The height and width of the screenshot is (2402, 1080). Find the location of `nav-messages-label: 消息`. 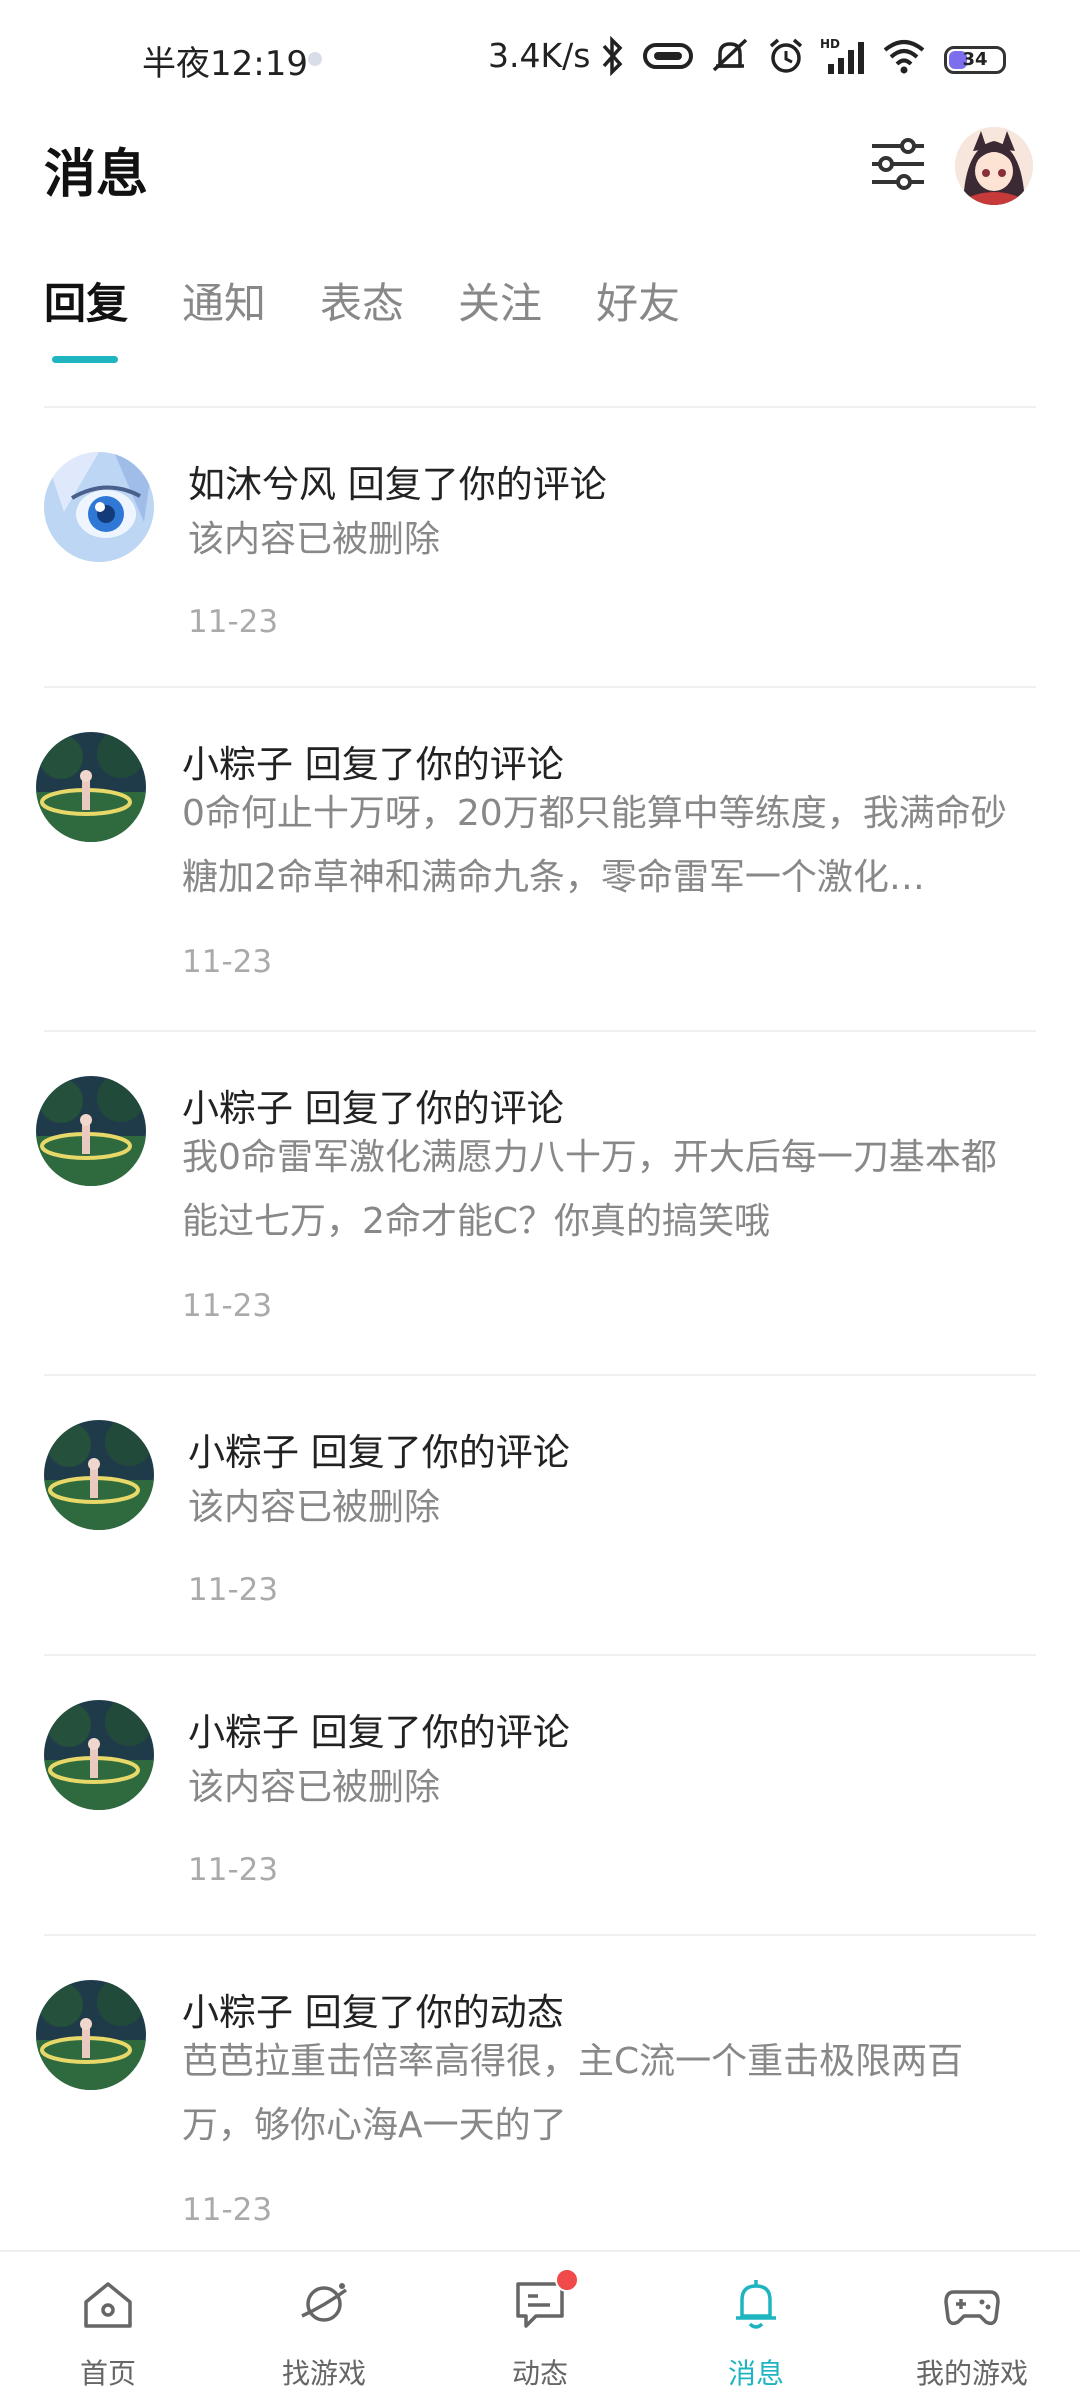

nav-messages-label: 消息 is located at coordinates (755, 2373).